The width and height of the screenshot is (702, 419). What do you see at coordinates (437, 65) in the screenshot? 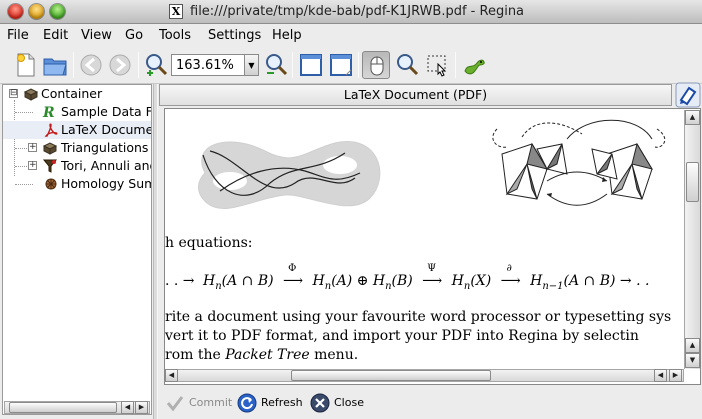
I see `select-tool-icon` at bounding box center [437, 65].